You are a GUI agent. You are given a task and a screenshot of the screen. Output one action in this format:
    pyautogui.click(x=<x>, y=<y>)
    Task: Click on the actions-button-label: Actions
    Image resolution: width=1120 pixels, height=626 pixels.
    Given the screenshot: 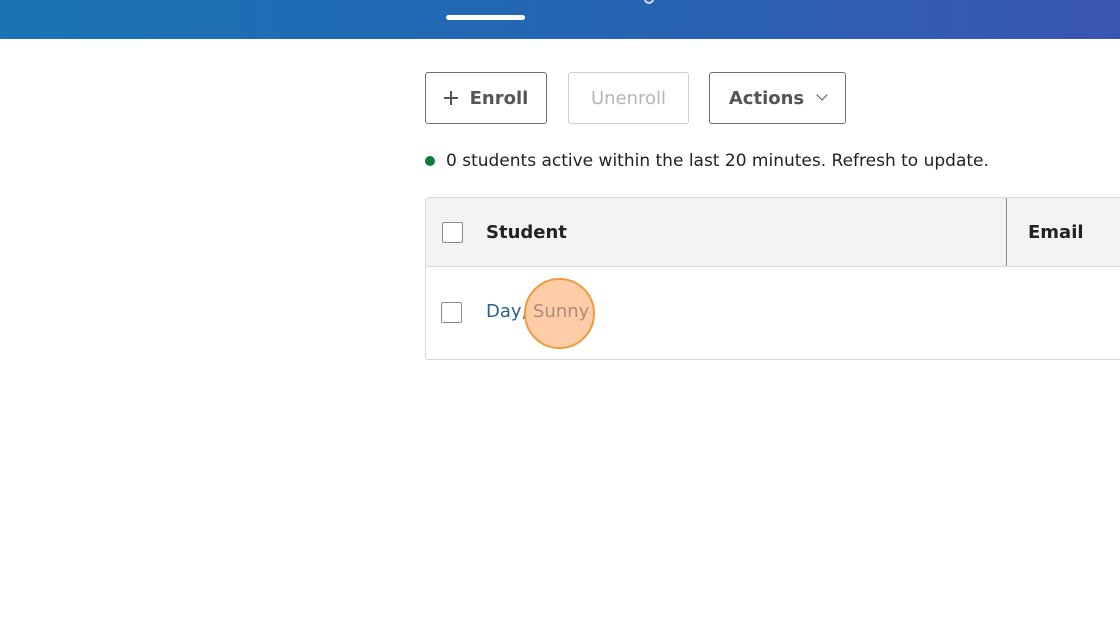 What is the action you would take?
    pyautogui.click(x=766, y=98)
    